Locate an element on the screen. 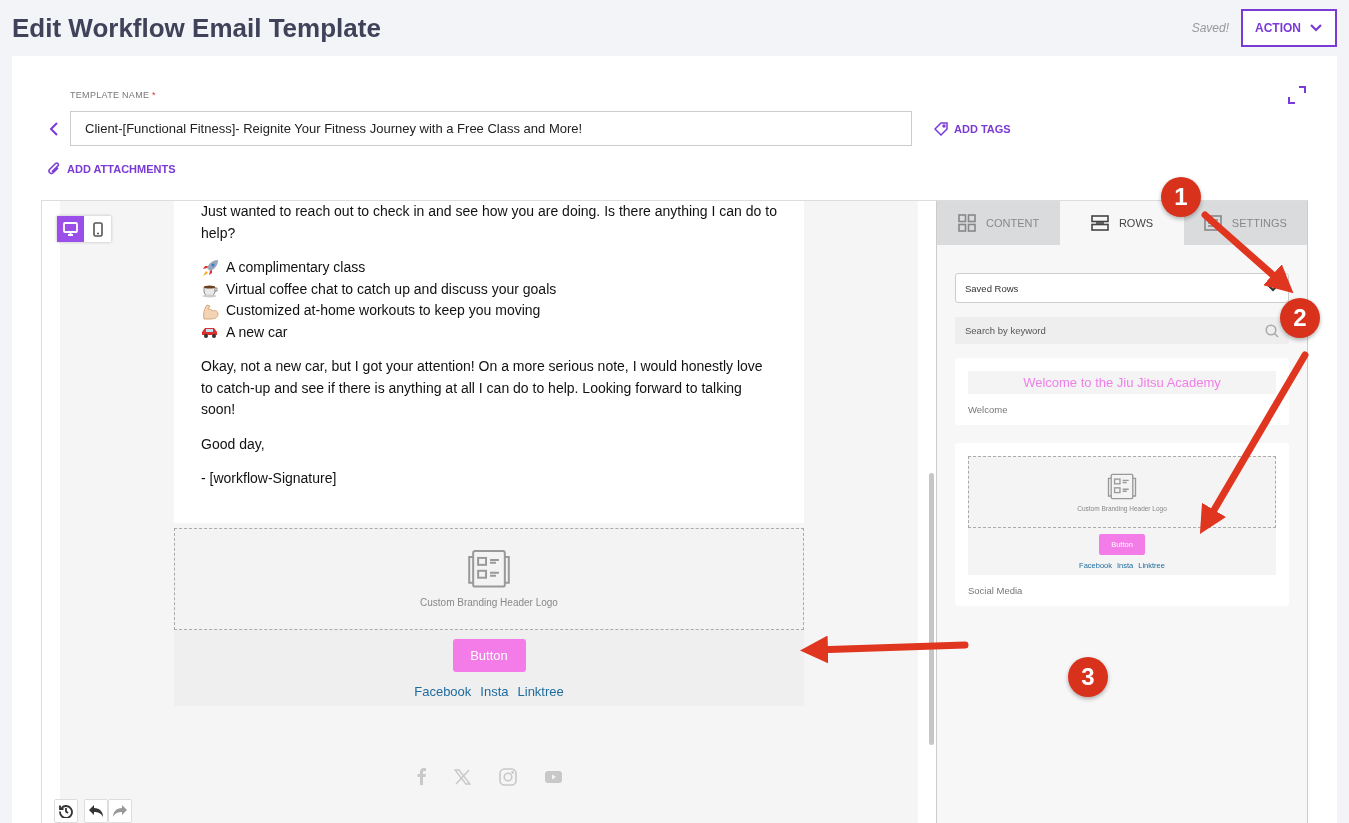 The image size is (1349, 823). add-tags-button: ADD TAGS is located at coordinates (972, 128).